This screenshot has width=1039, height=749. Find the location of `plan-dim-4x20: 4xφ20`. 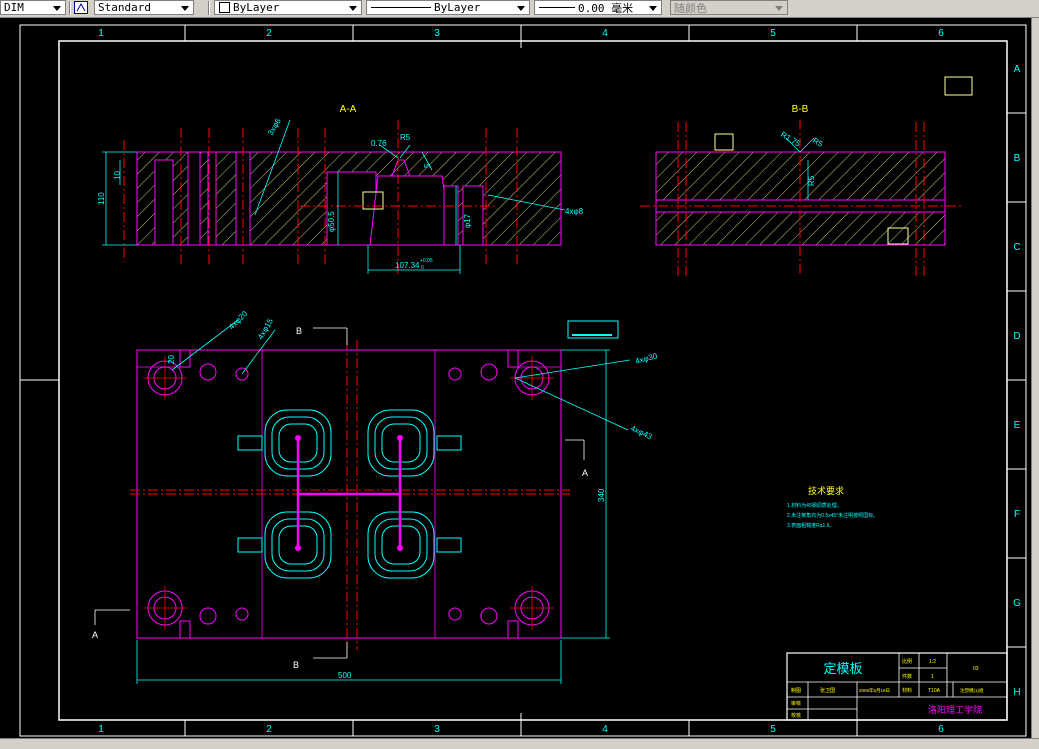

plan-dim-4x20: 4xφ20 is located at coordinates (238, 320).